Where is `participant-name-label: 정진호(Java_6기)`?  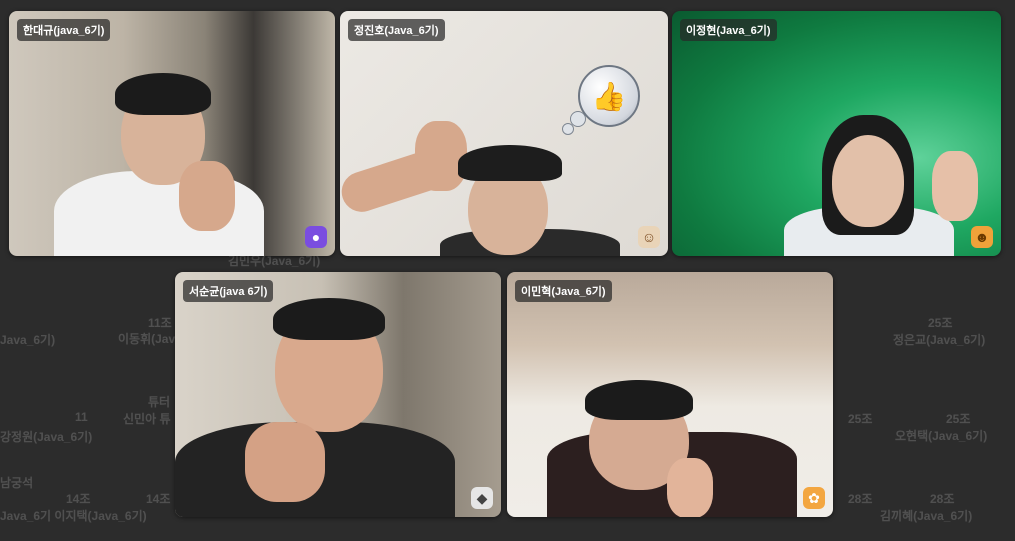
participant-name-label: 정진호(Java_6기) is located at coordinates (396, 30).